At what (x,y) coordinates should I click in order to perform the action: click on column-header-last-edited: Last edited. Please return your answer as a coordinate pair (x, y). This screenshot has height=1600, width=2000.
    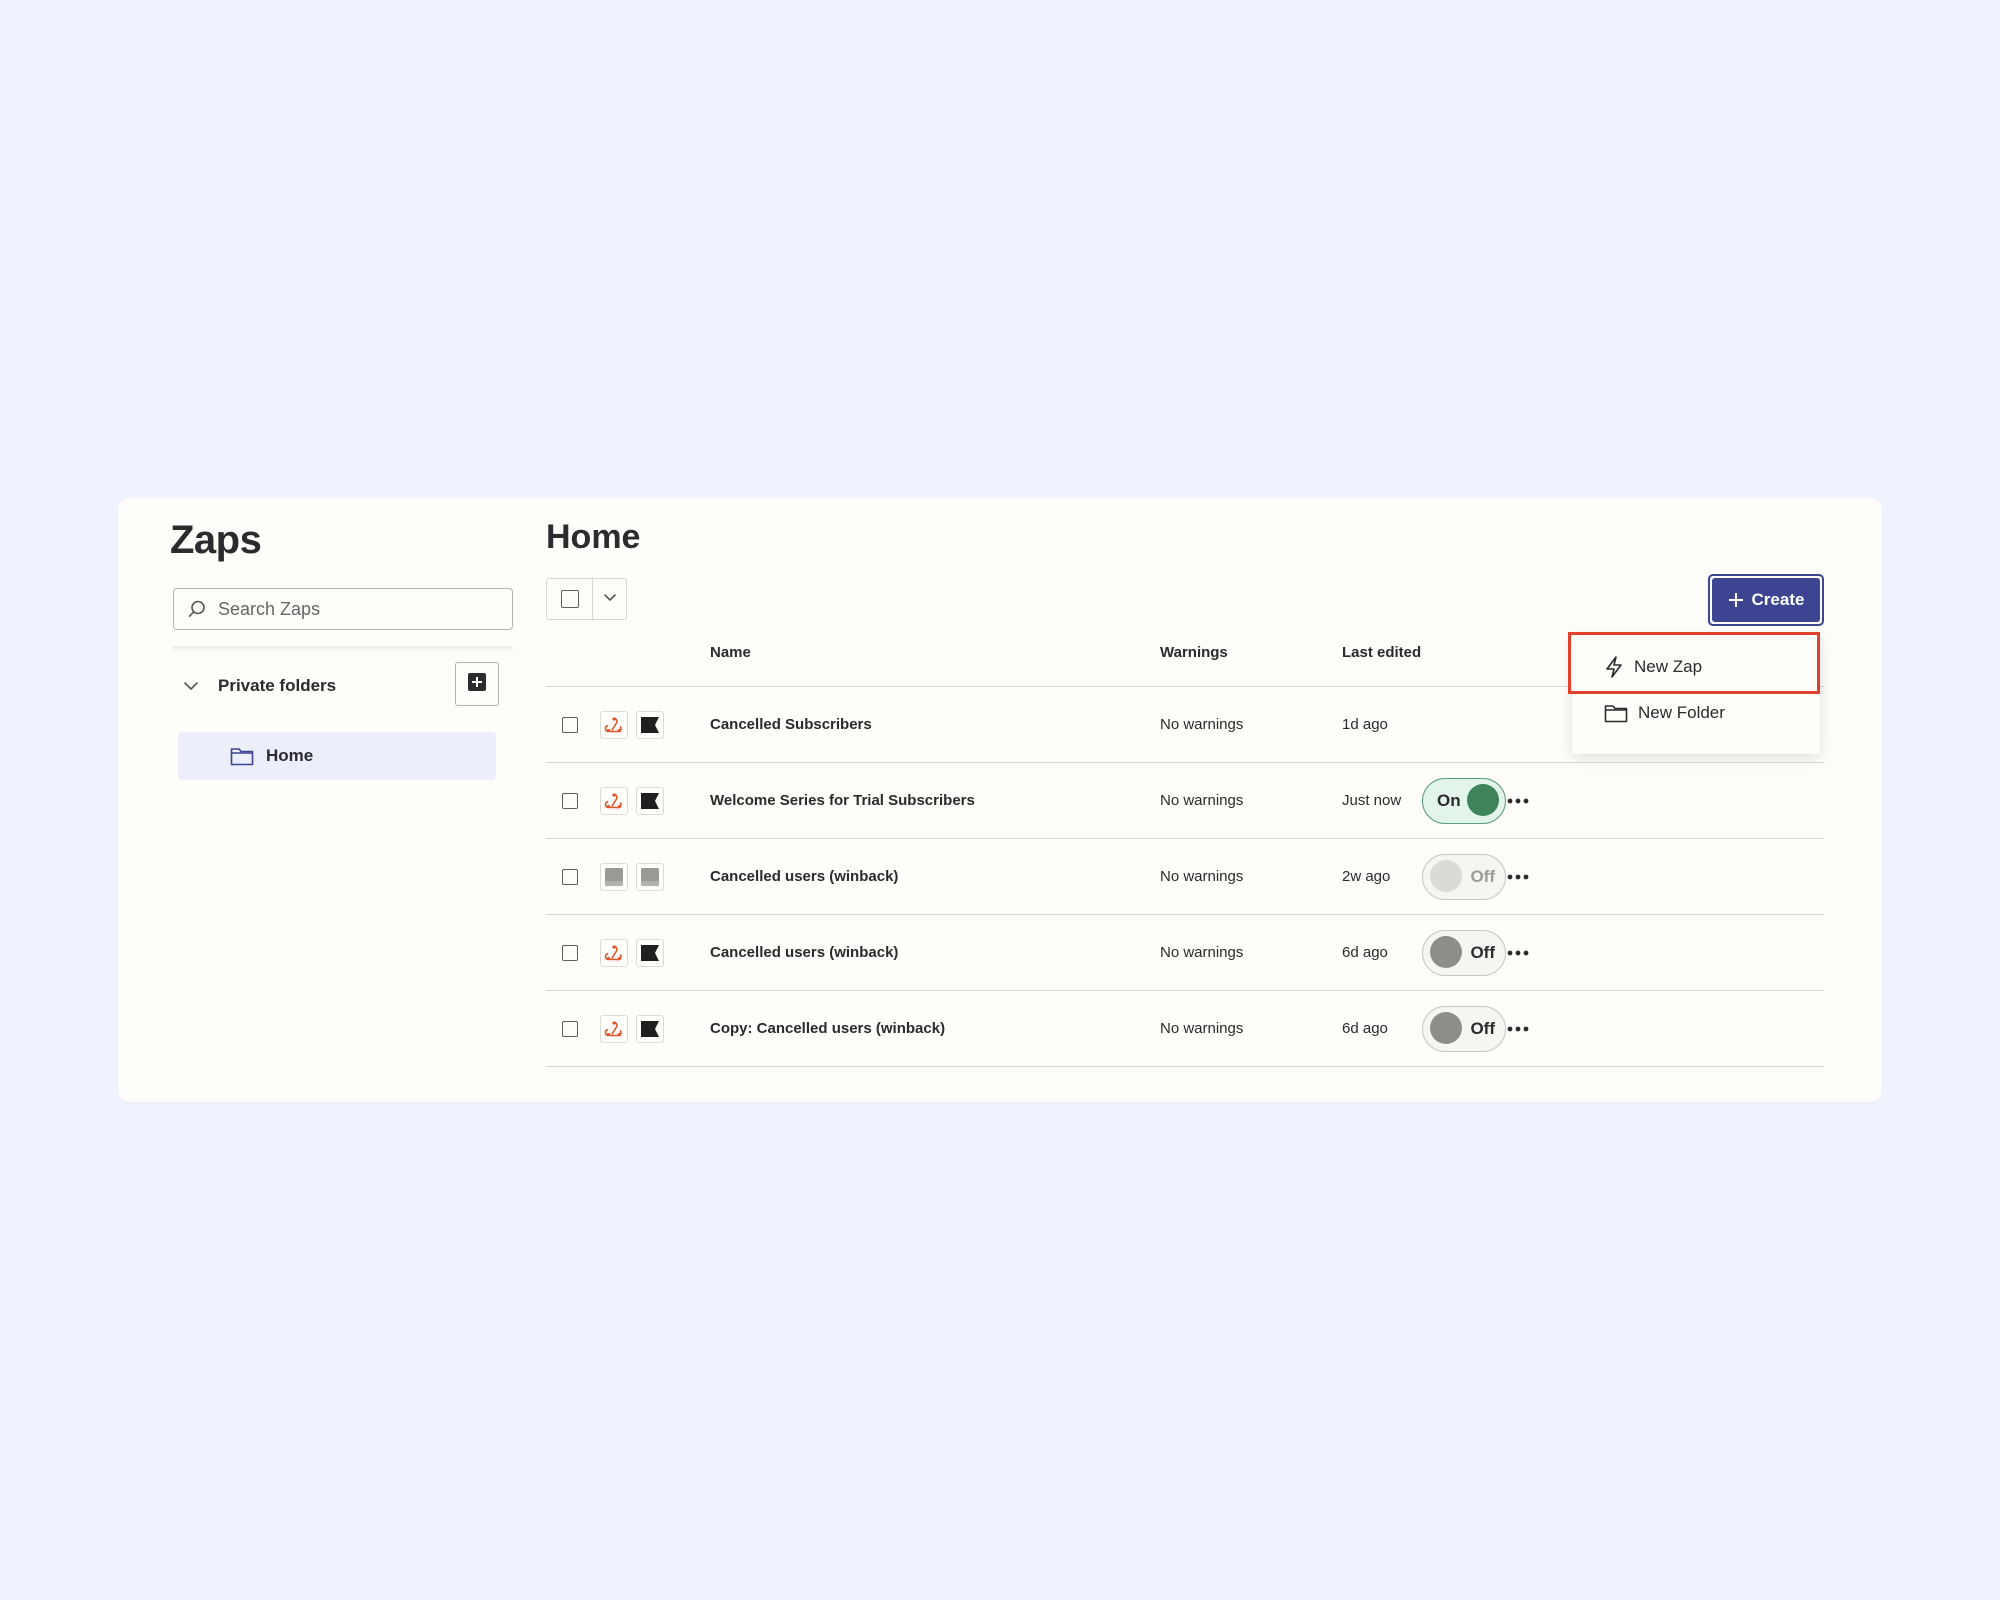
    Looking at the image, I should click on (1381, 652).